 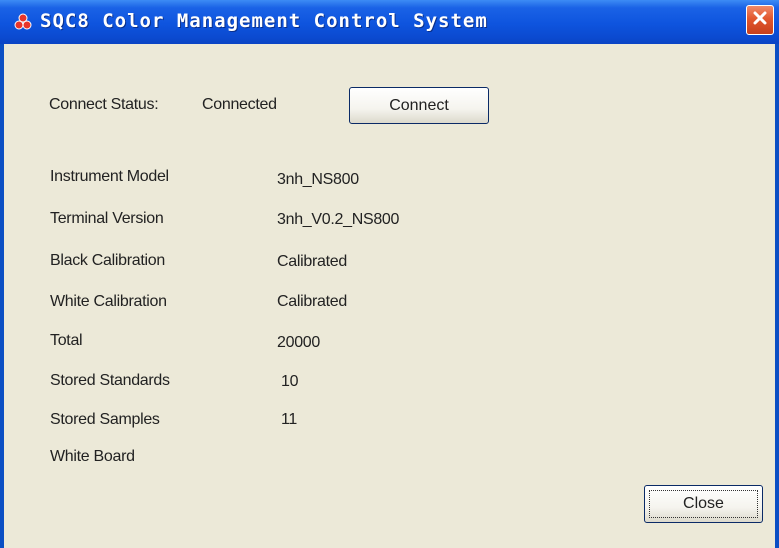 I want to click on stored-samples-value: 11, so click(x=289, y=419).